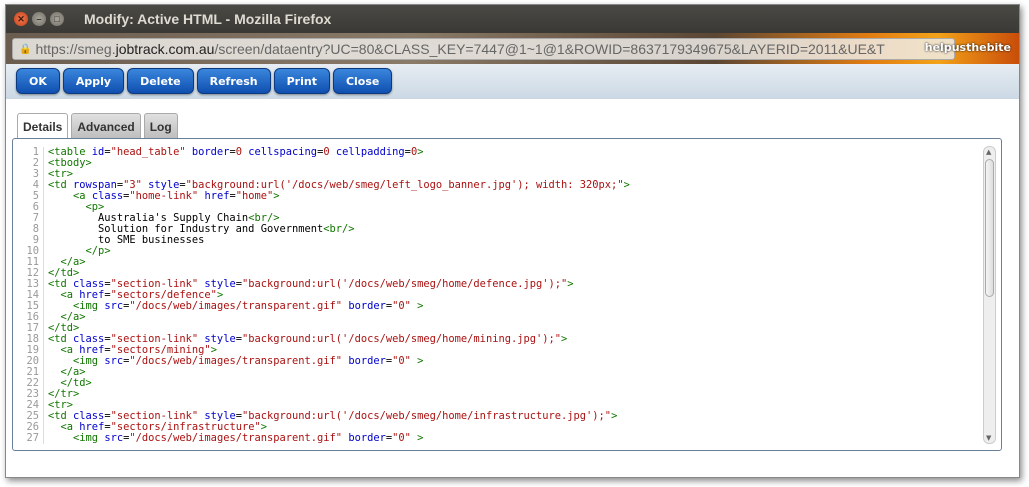  Describe the element at coordinates (75, 49) in the screenshot. I see `url-prefix: https://smeg.` at that location.